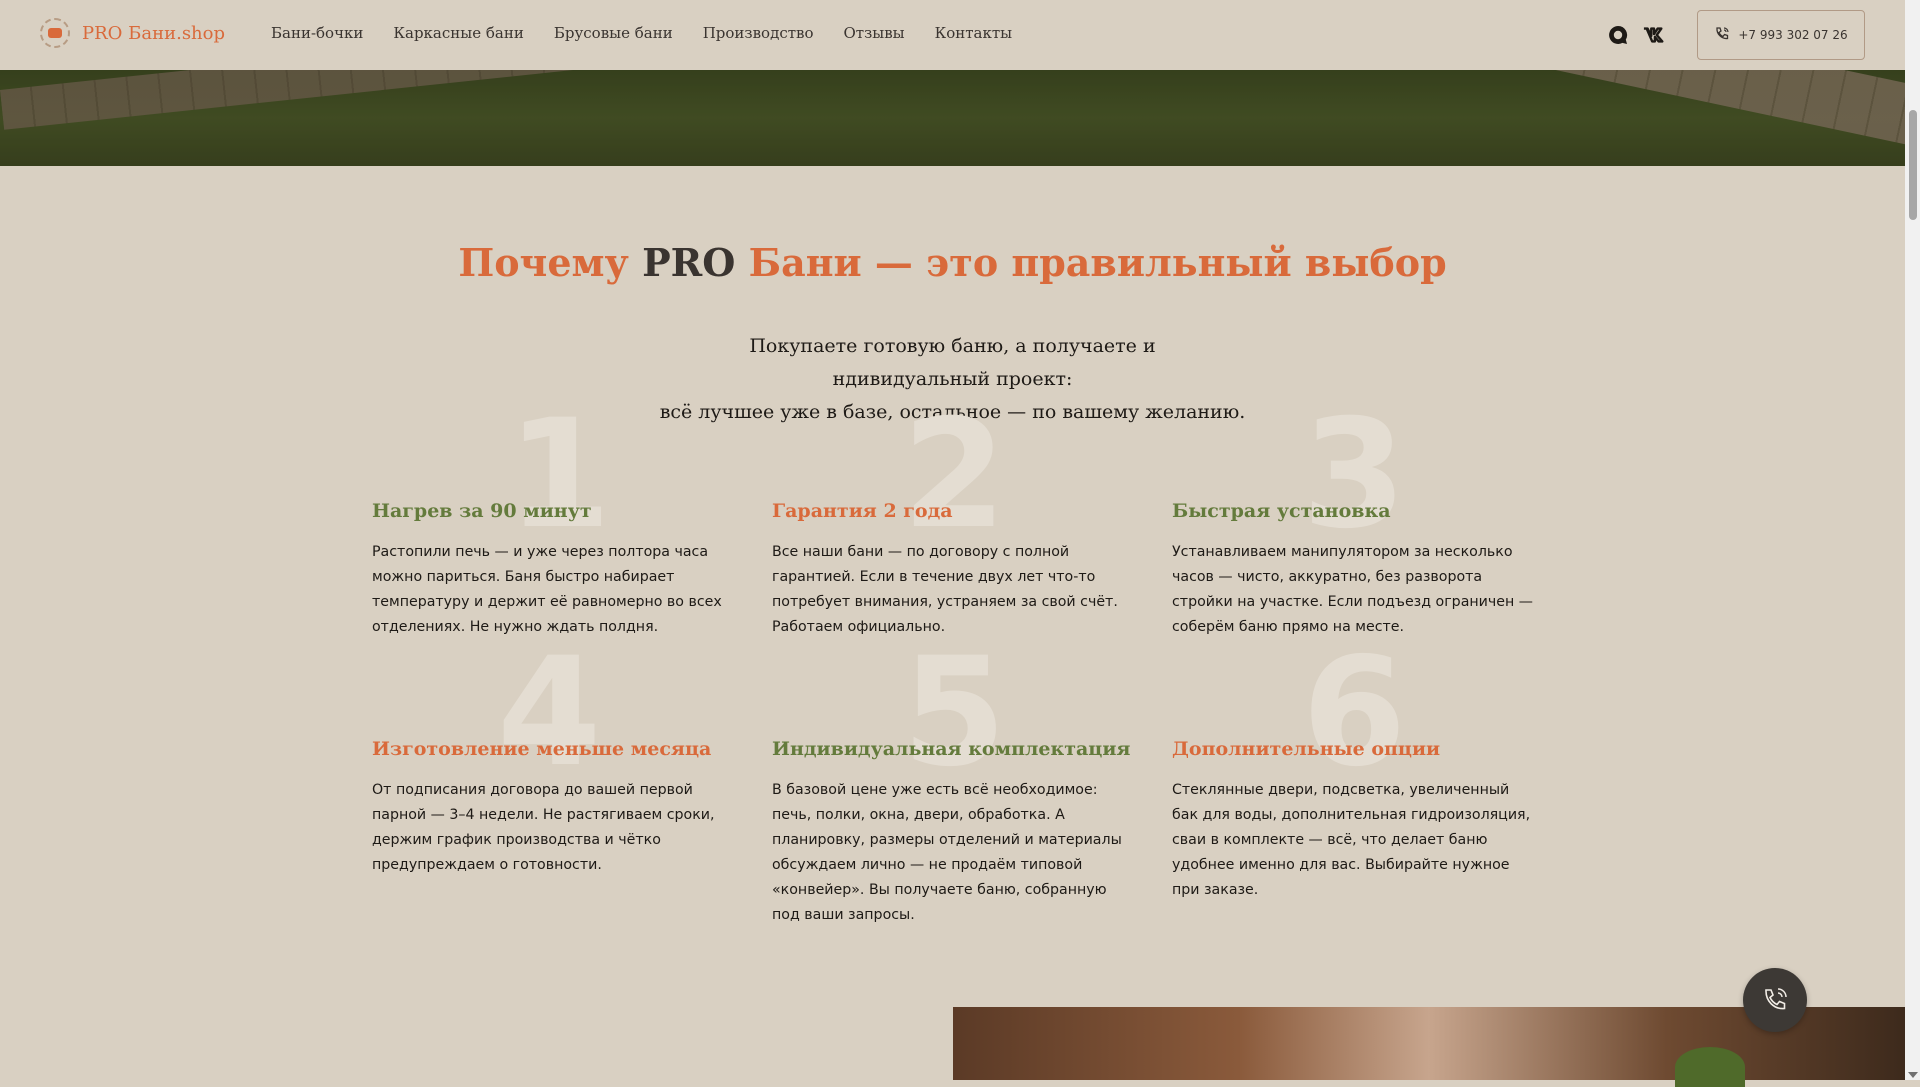 Image resolution: width=1920 pixels, height=1087 pixels. What do you see at coordinates (1636, 35) in the screenshot?
I see `social-links` at bounding box center [1636, 35].